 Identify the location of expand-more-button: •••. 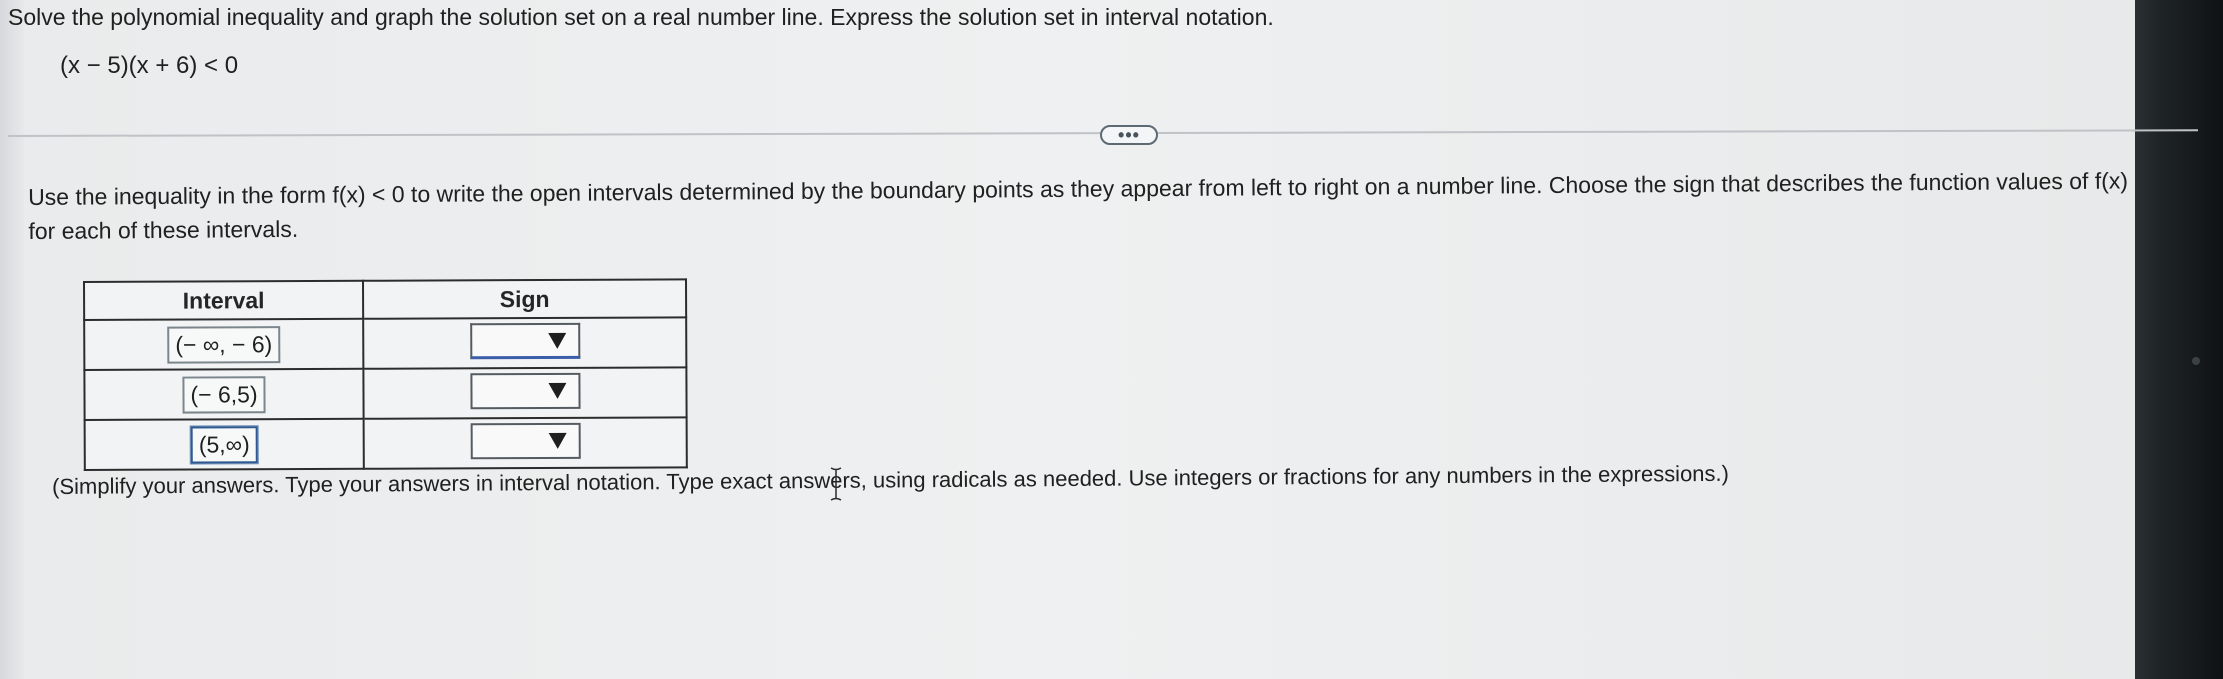
(1129, 135).